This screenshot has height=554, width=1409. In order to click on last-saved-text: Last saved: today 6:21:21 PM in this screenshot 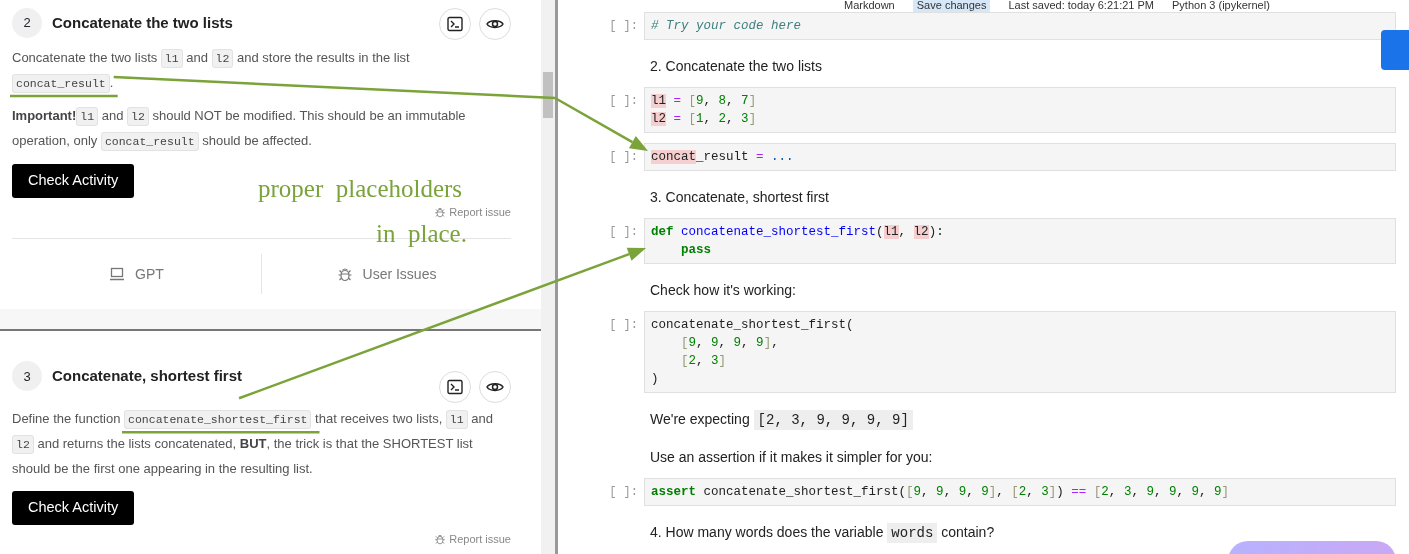, I will do `click(1081, 6)`.